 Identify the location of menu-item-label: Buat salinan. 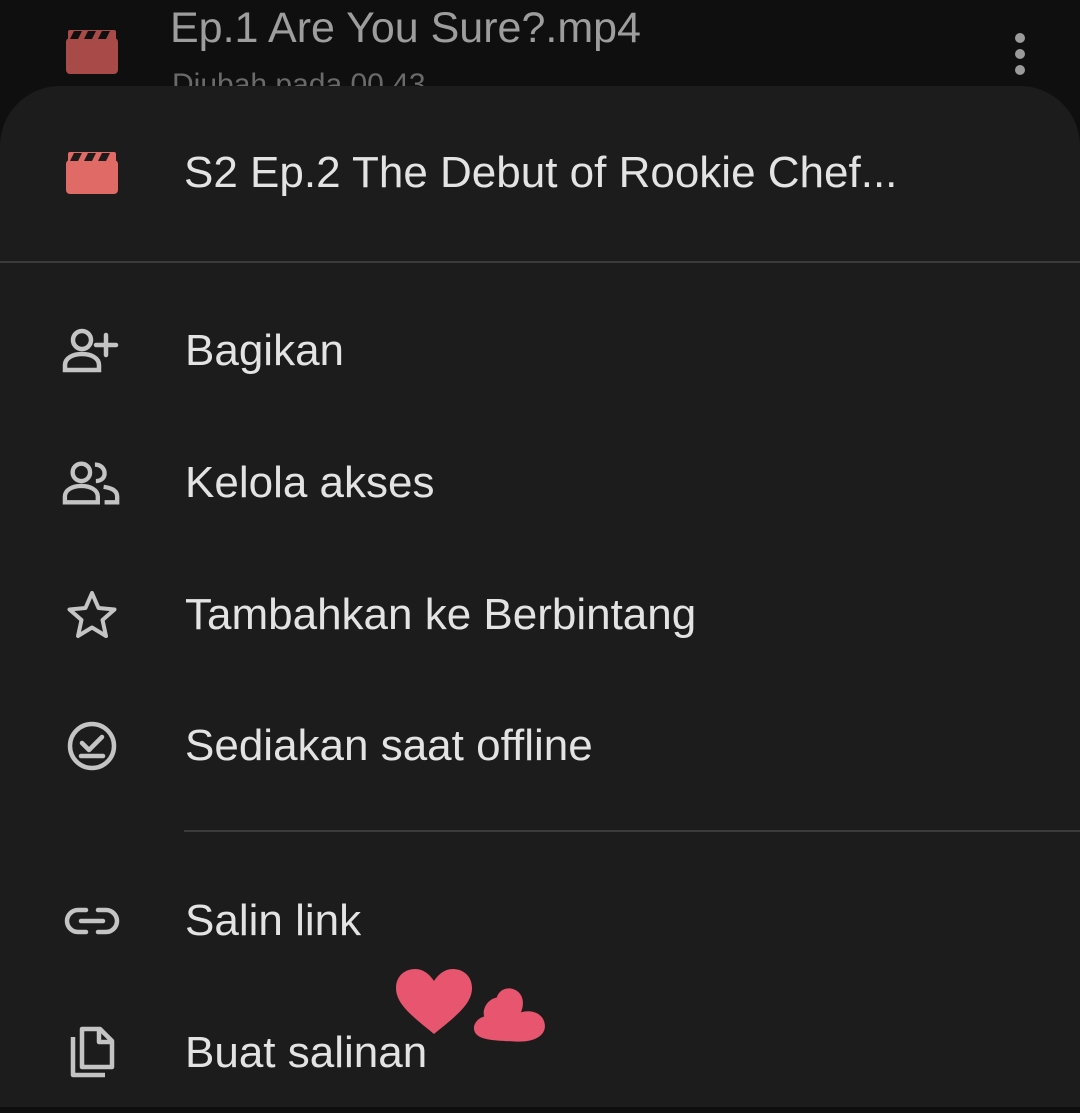
(306, 1052).